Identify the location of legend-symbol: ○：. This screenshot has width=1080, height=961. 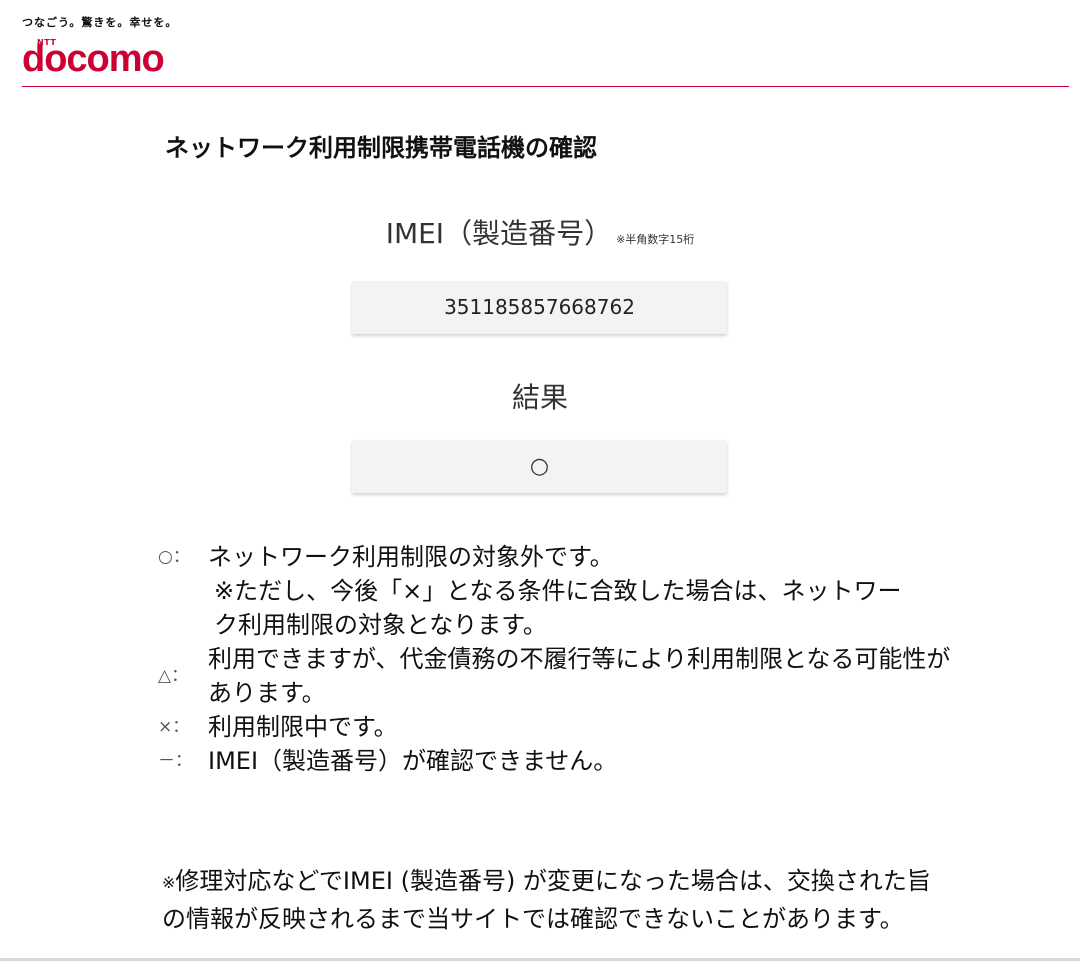
(174, 557).